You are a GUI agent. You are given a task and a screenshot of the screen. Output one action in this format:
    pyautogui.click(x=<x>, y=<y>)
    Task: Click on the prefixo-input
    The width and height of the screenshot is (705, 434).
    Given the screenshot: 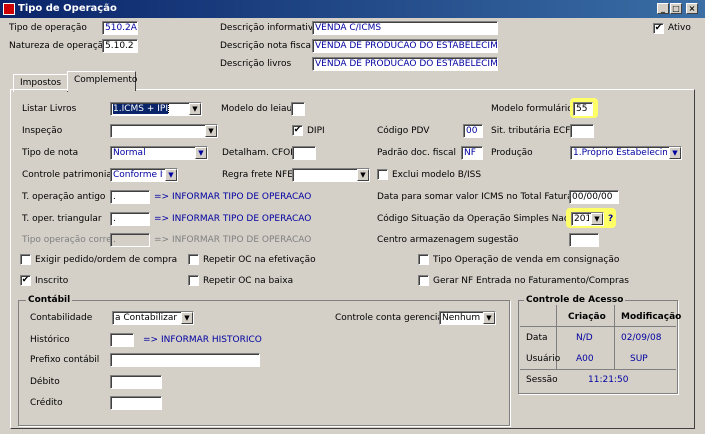 What is the action you would take?
    pyautogui.click(x=185, y=360)
    